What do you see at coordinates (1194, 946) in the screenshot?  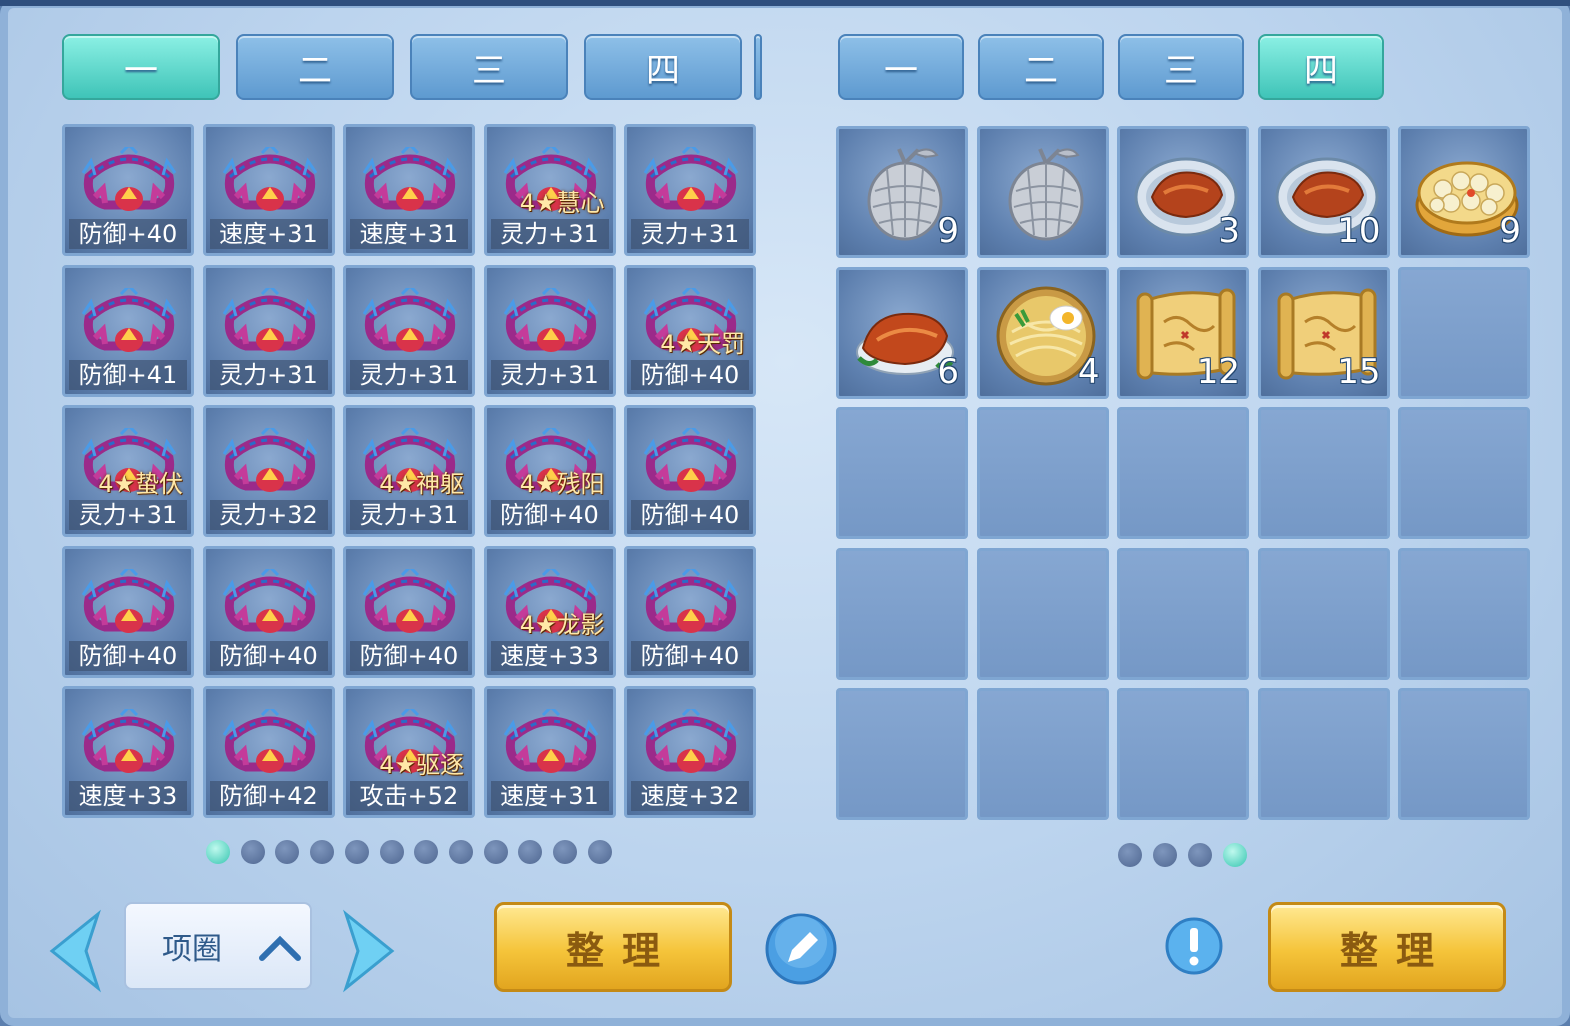 I see `help-button` at bounding box center [1194, 946].